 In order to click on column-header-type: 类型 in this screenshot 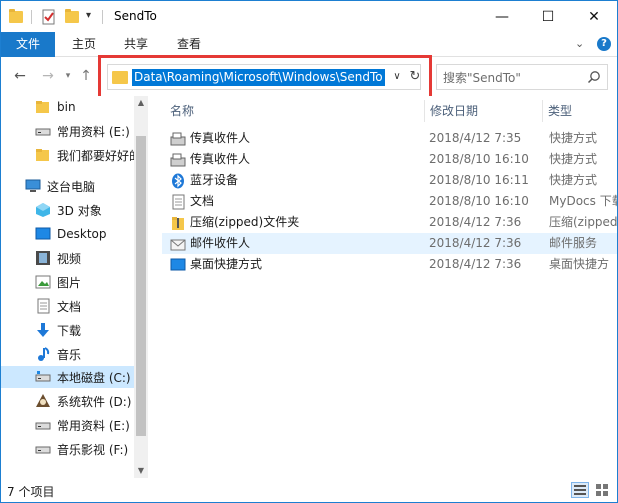, I will do `click(560, 111)`.